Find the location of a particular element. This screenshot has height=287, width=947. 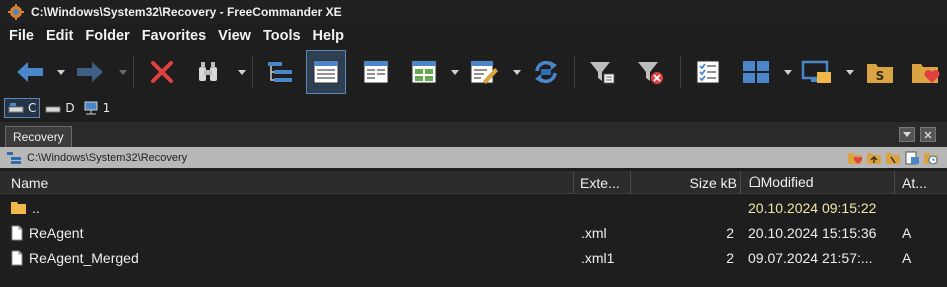

favorites-button is located at coordinates (926, 72).